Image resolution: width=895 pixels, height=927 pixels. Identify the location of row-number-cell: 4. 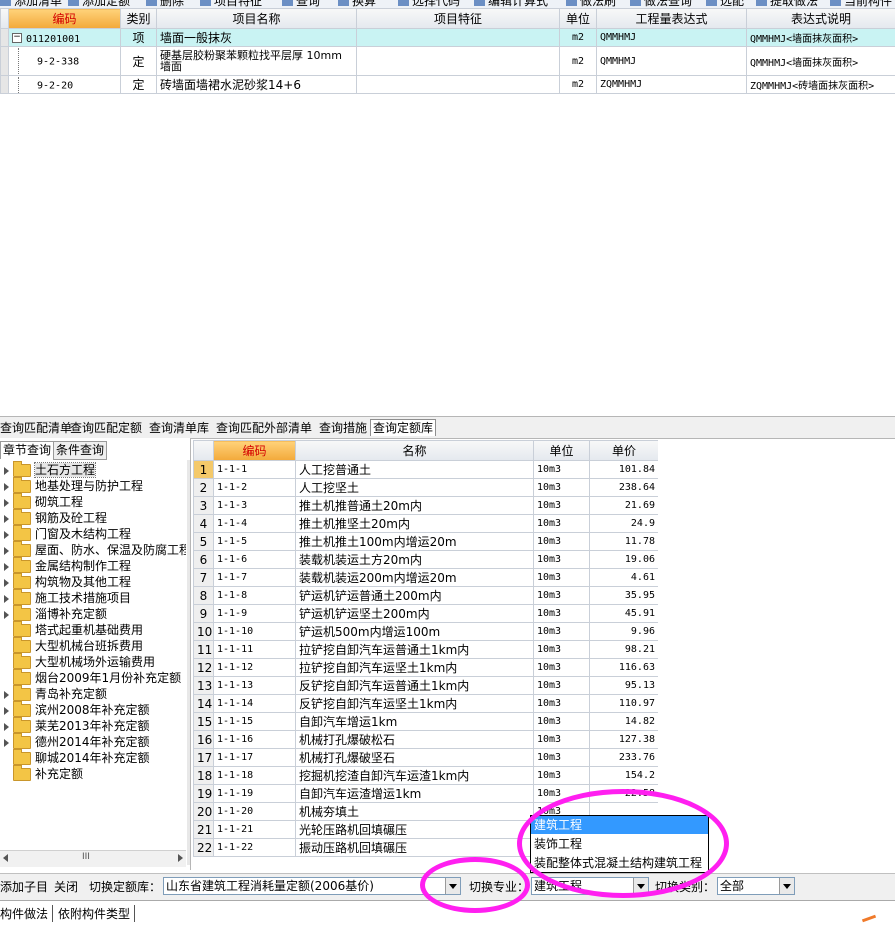
(204, 524).